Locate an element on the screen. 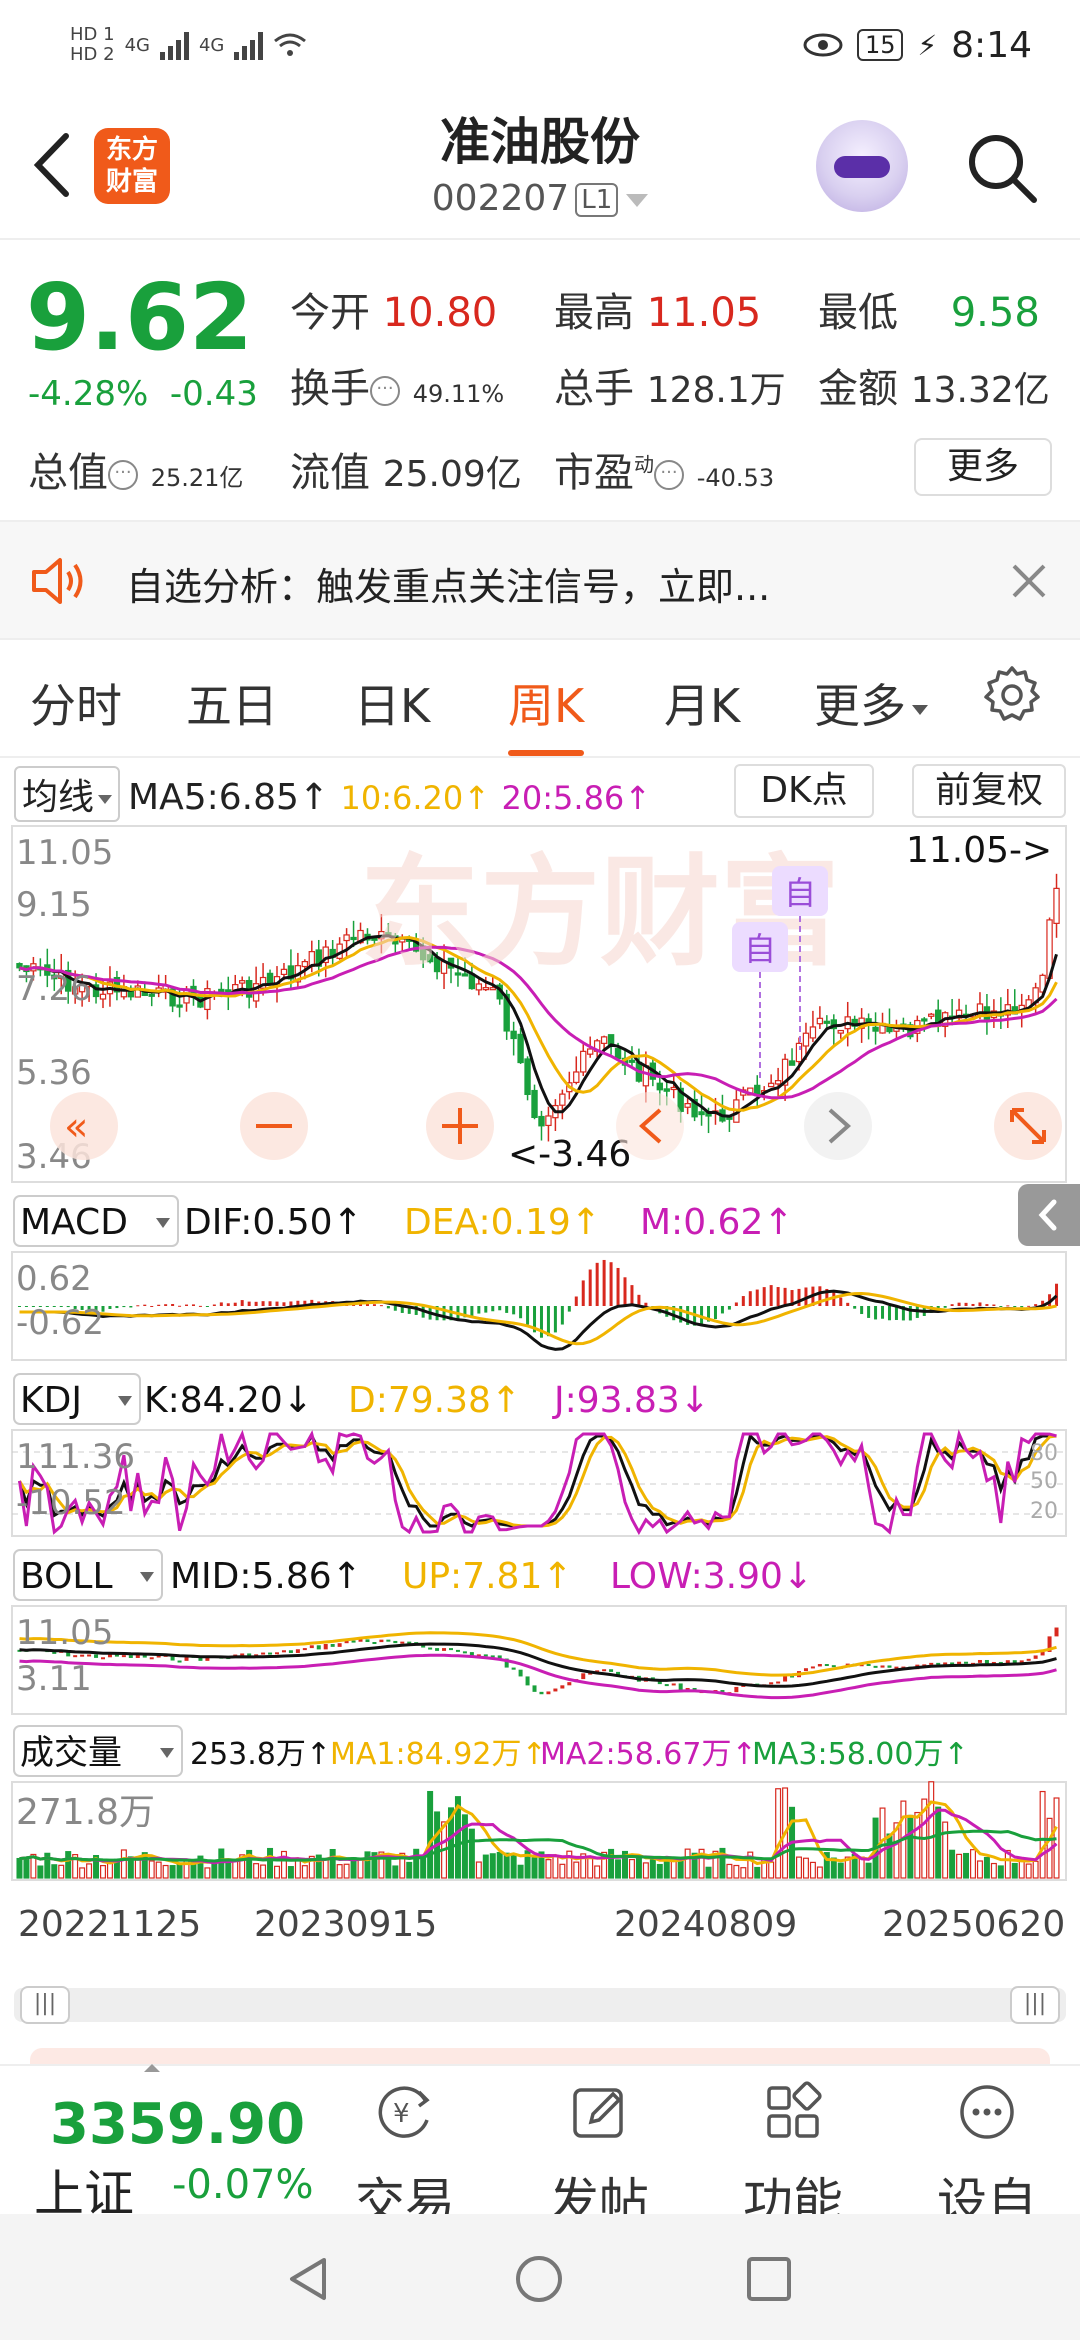 This screenshot has width=1080, height=2340. range-scrollbar is located at coordinates (540, 2005).